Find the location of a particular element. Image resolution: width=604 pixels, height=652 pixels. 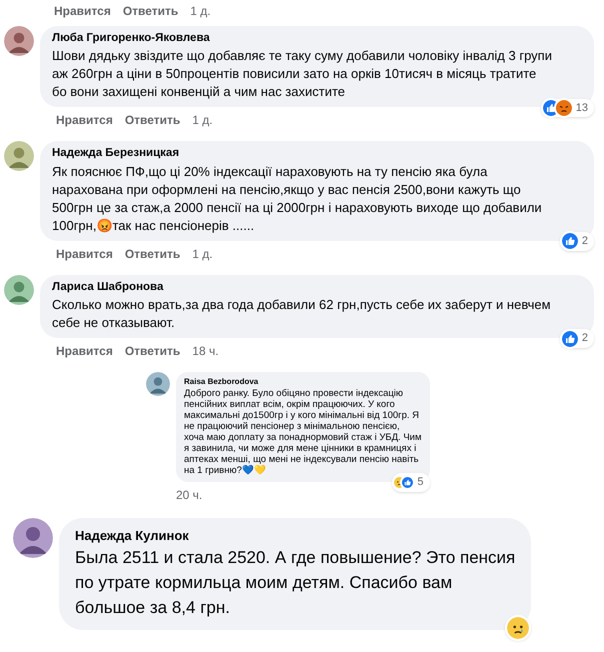

sad-face-icon is located at coordinates (518, 628).